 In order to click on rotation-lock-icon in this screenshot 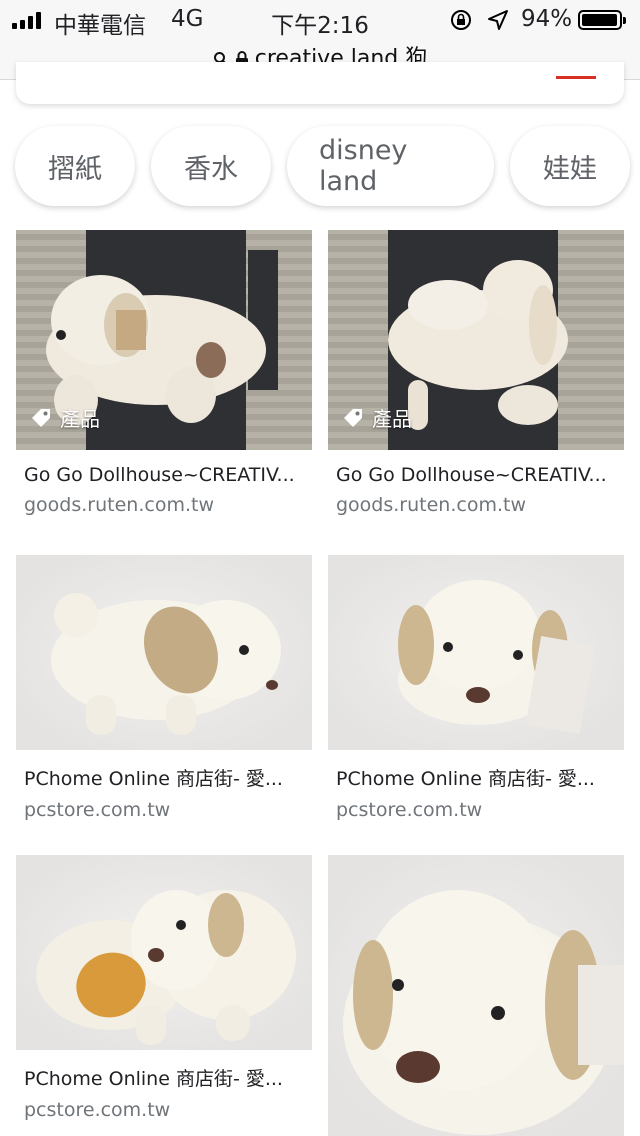, I will do `click(461, 20)`.